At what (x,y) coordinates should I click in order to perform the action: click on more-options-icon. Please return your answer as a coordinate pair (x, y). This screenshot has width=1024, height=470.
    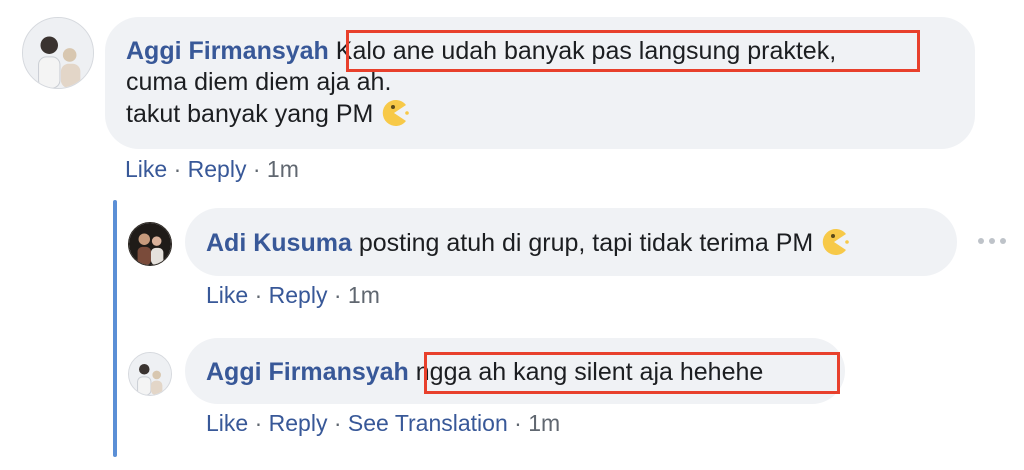
    Looking at the image, I should click on (992, 241).